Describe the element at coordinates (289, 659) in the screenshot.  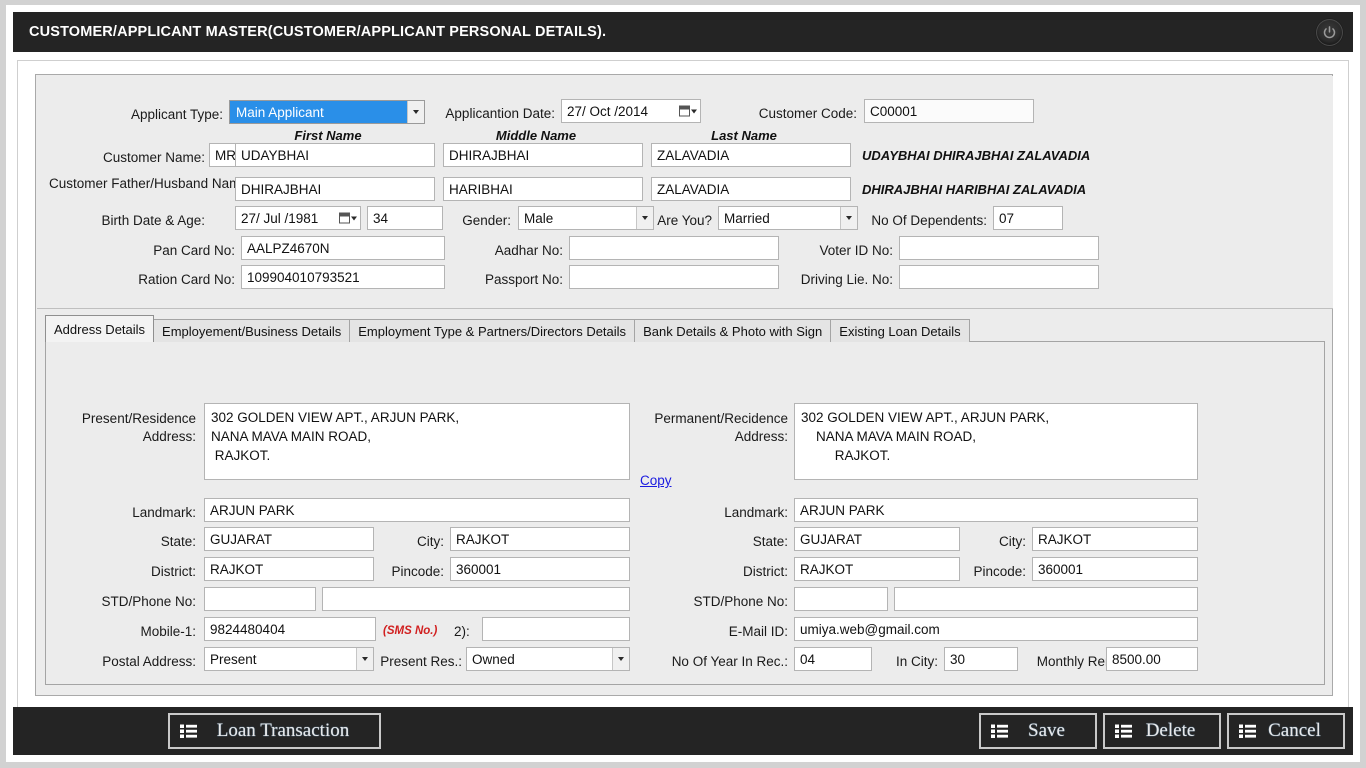
I see `postal-address-dropdown: Present` at that location.